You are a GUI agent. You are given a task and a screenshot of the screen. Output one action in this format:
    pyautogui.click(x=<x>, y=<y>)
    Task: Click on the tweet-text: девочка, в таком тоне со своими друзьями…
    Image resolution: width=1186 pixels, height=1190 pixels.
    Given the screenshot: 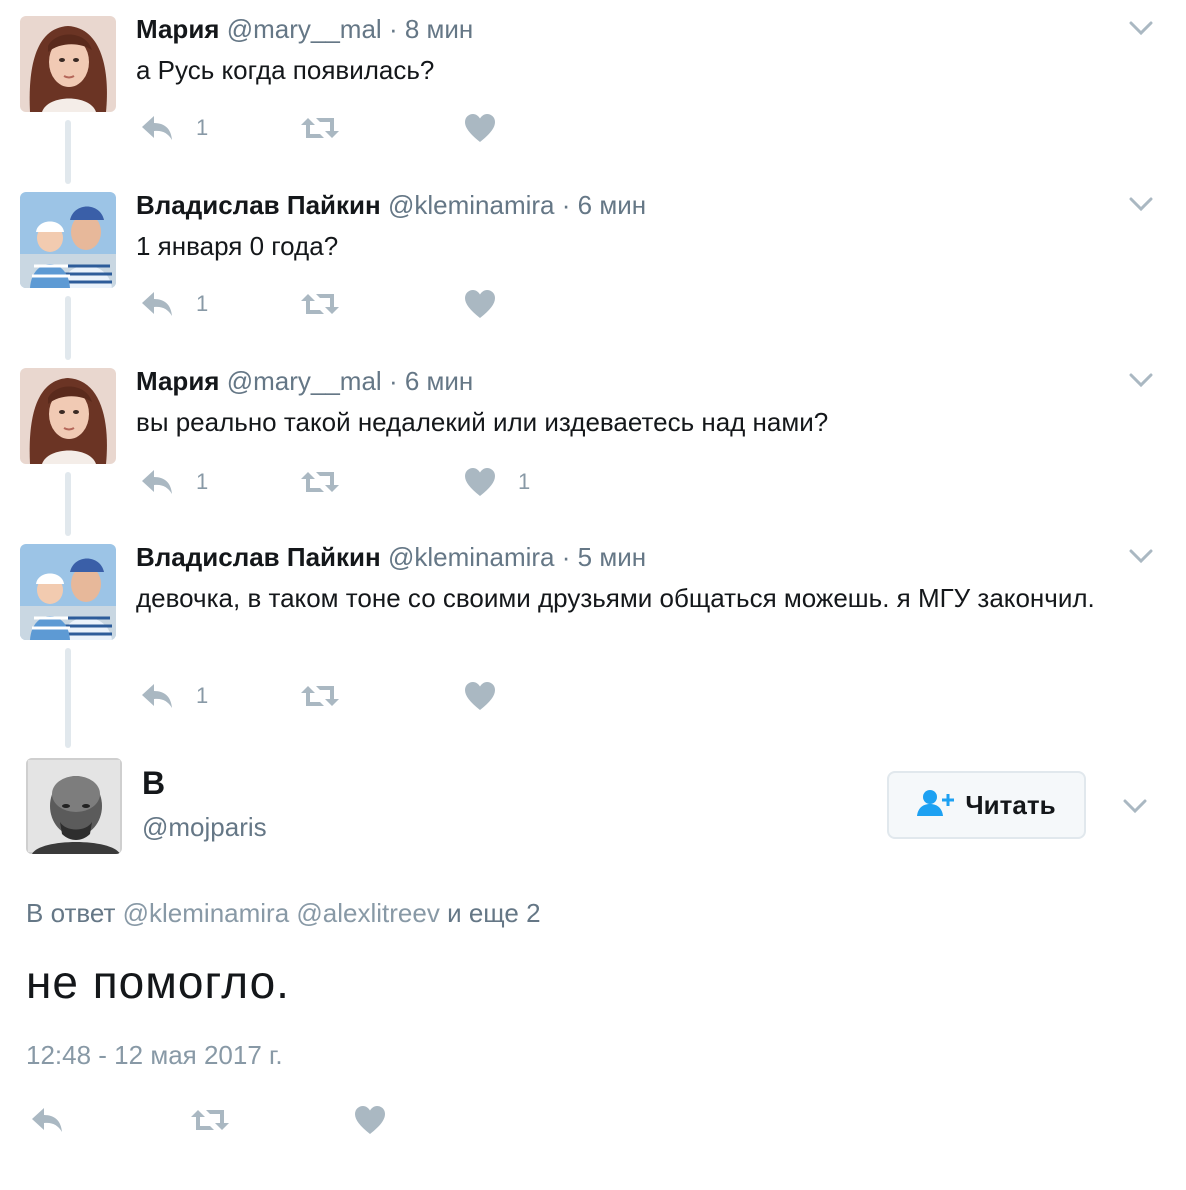 What is the action you would take?
    pyautogui.click(x=615, y=598)
    